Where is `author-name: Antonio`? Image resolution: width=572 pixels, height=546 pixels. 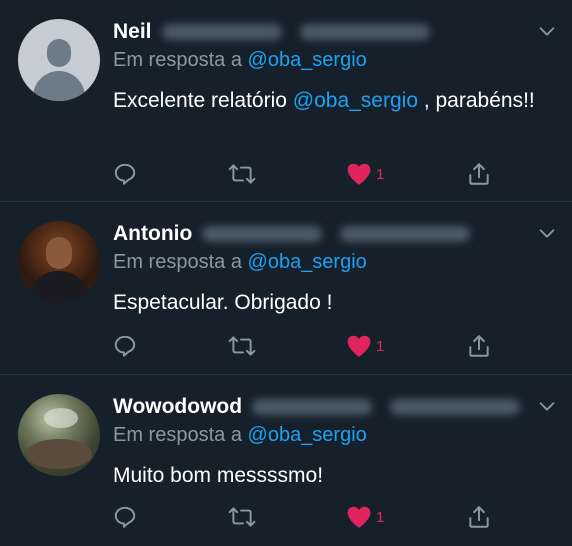
author-name: Antonio is located at coordinates (152, 234).